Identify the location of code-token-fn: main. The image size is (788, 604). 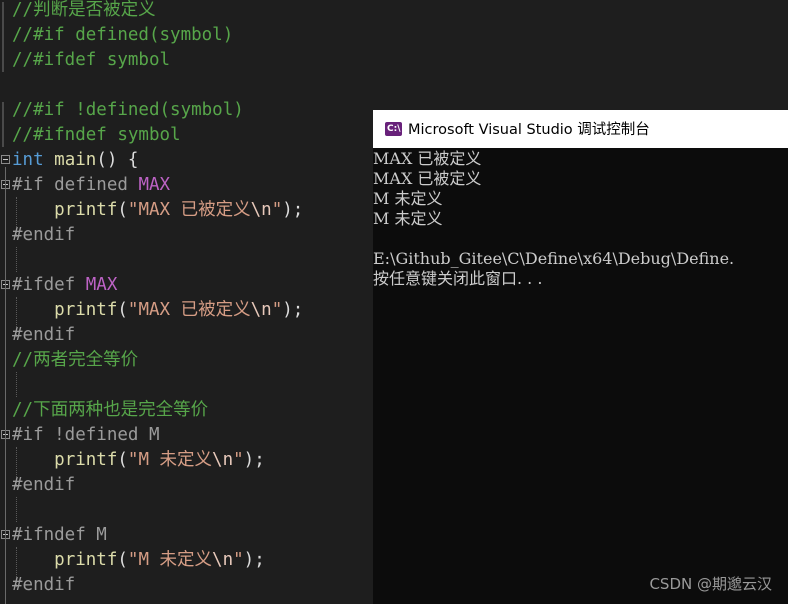
(75, 160).